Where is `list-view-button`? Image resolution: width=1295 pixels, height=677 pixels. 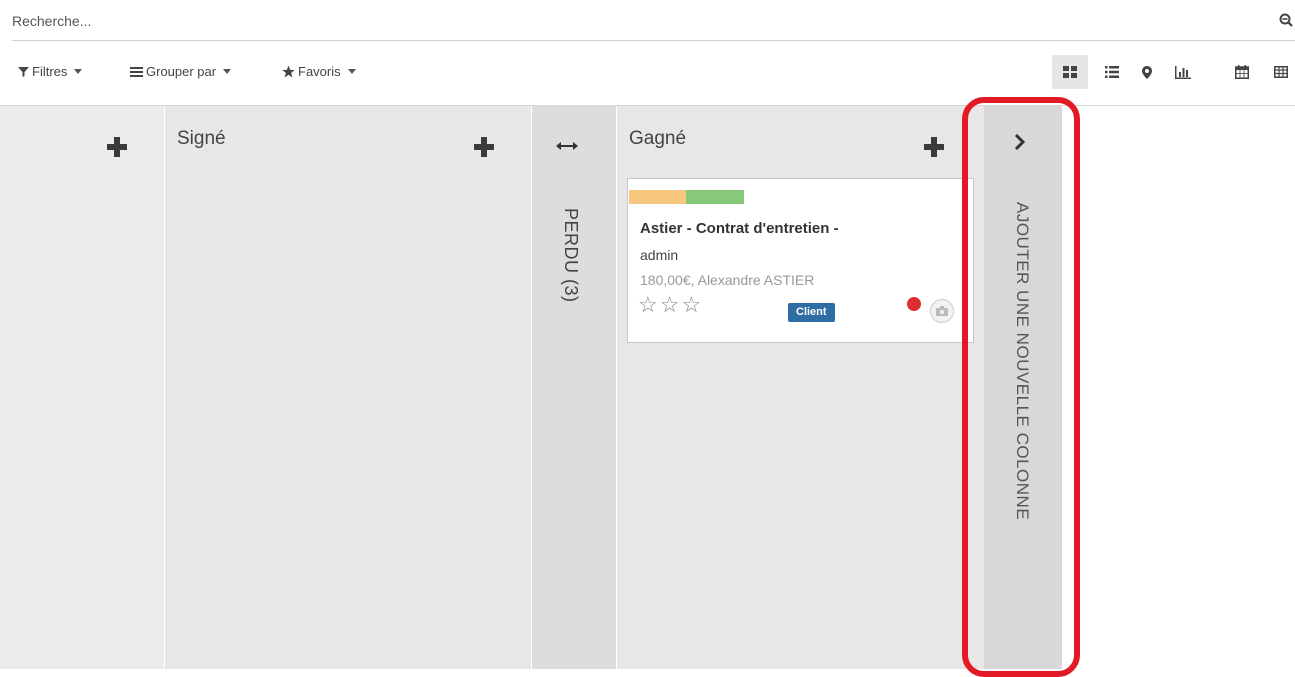 list-view-button is located at coordinates (1112, 72).